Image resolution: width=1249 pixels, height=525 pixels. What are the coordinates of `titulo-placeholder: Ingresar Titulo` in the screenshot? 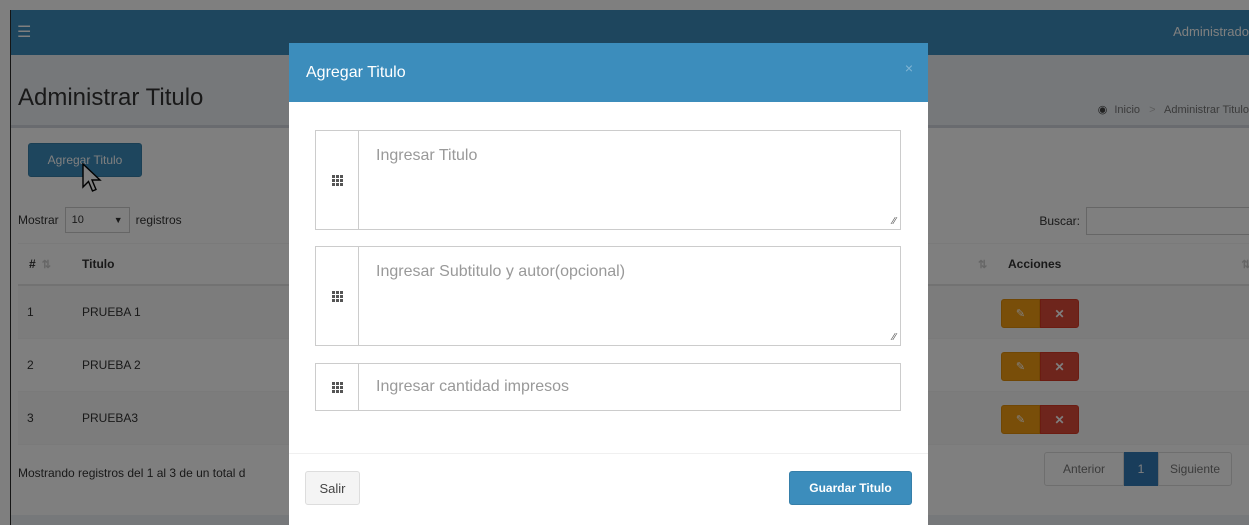 It's located at (427, 155).